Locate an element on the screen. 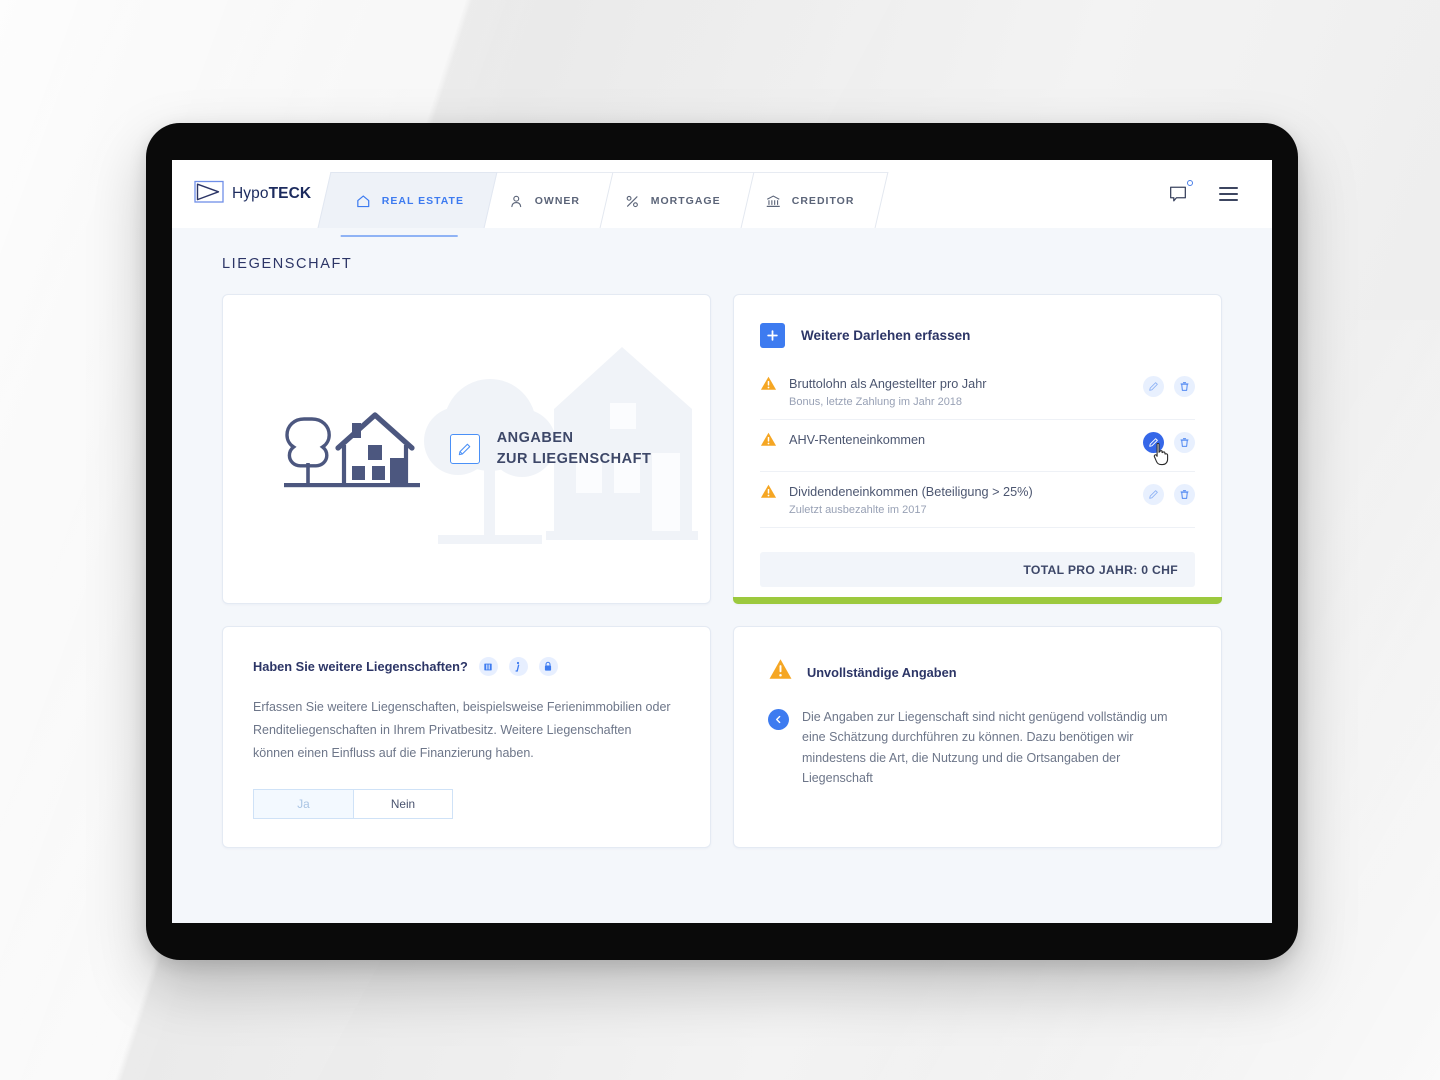  tab-label: OWNER is located at coordinates (558, 200).